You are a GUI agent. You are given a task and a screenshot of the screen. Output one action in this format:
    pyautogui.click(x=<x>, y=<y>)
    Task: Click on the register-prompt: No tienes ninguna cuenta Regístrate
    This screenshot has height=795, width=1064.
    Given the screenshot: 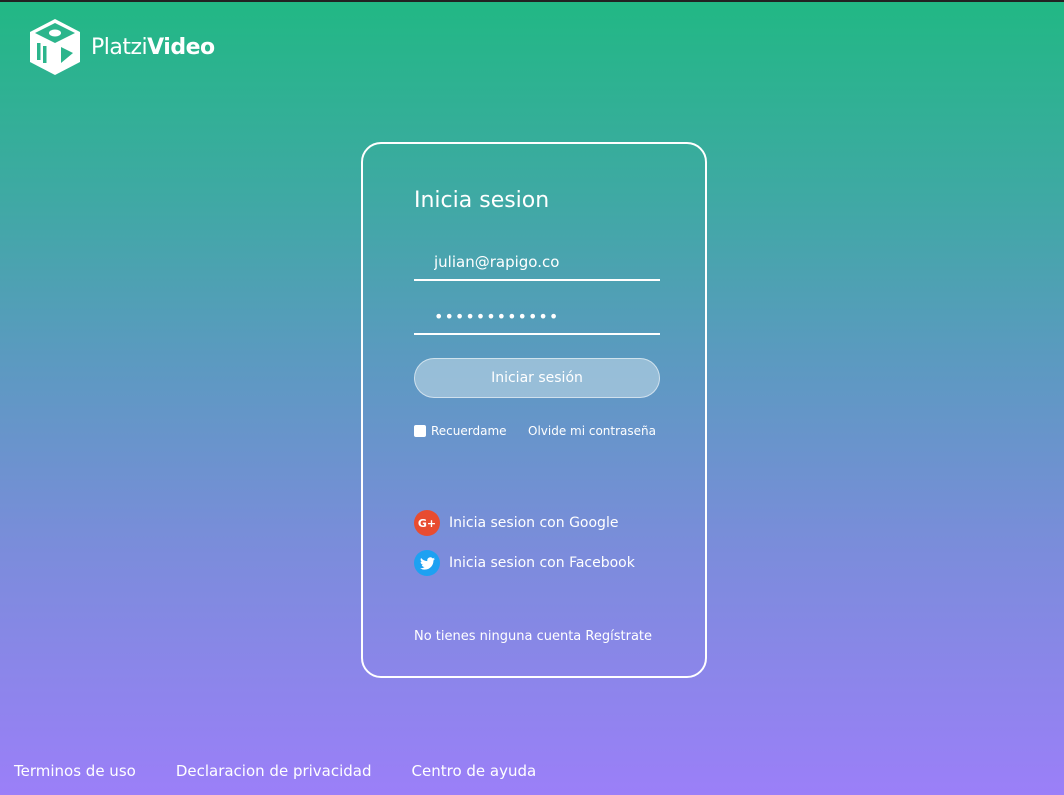 What is the action you would take?
    pyautogui.click(x=533, y=636)
    